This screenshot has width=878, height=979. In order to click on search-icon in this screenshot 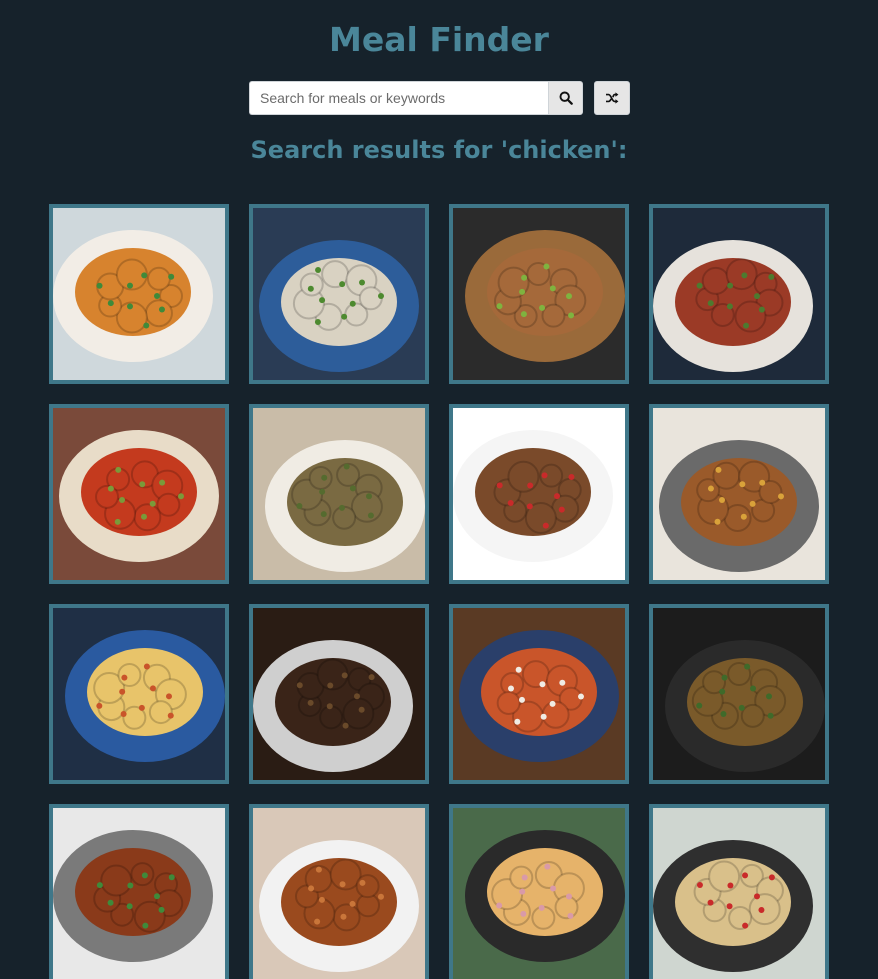, I will do `click(566, 98)`.